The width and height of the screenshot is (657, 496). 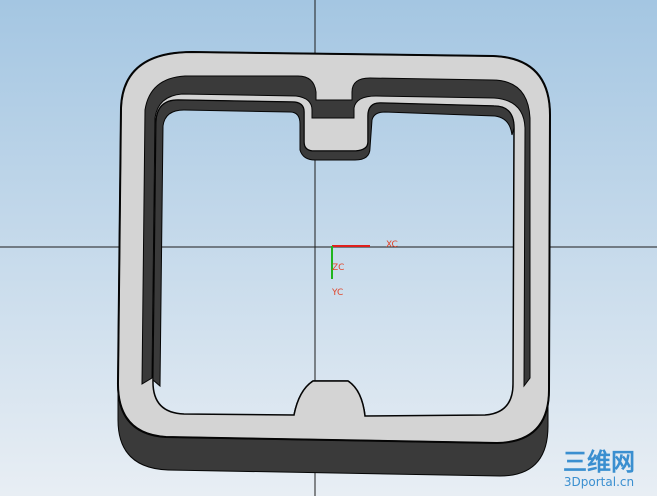 What do you see at coordinates (599, 462) in the screenshot?
I see `watermark-logo-text: 三维网` at bounding box center [599, 462].